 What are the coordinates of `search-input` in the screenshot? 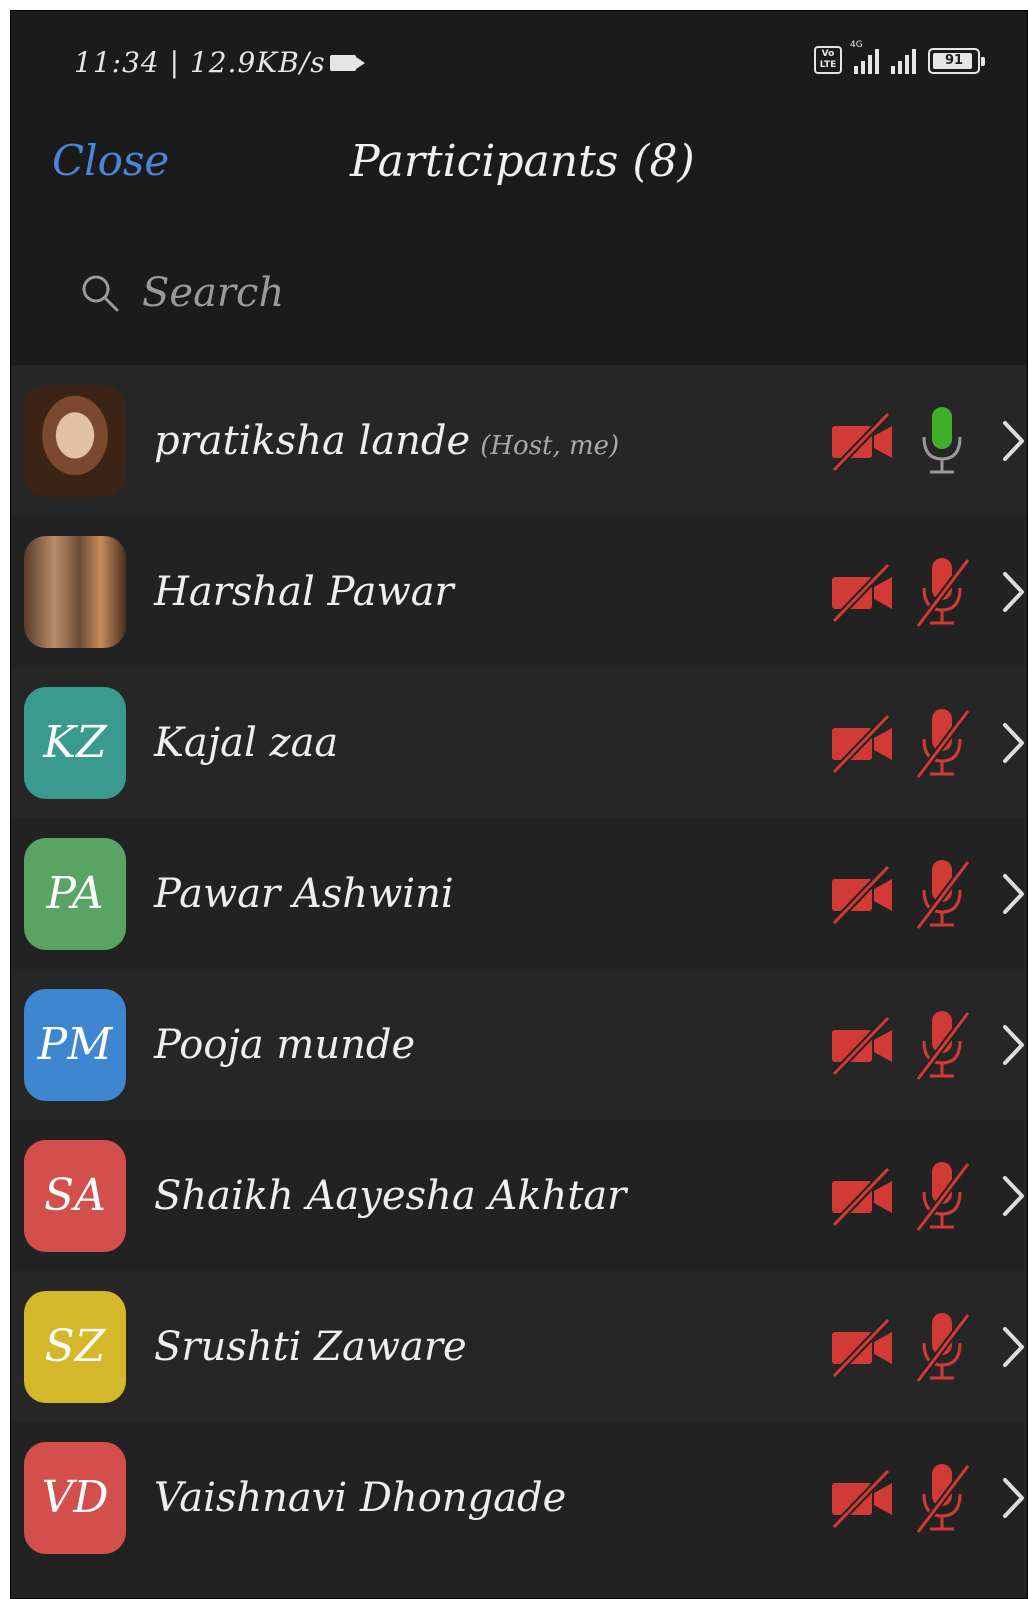 It's located at (442, 293).